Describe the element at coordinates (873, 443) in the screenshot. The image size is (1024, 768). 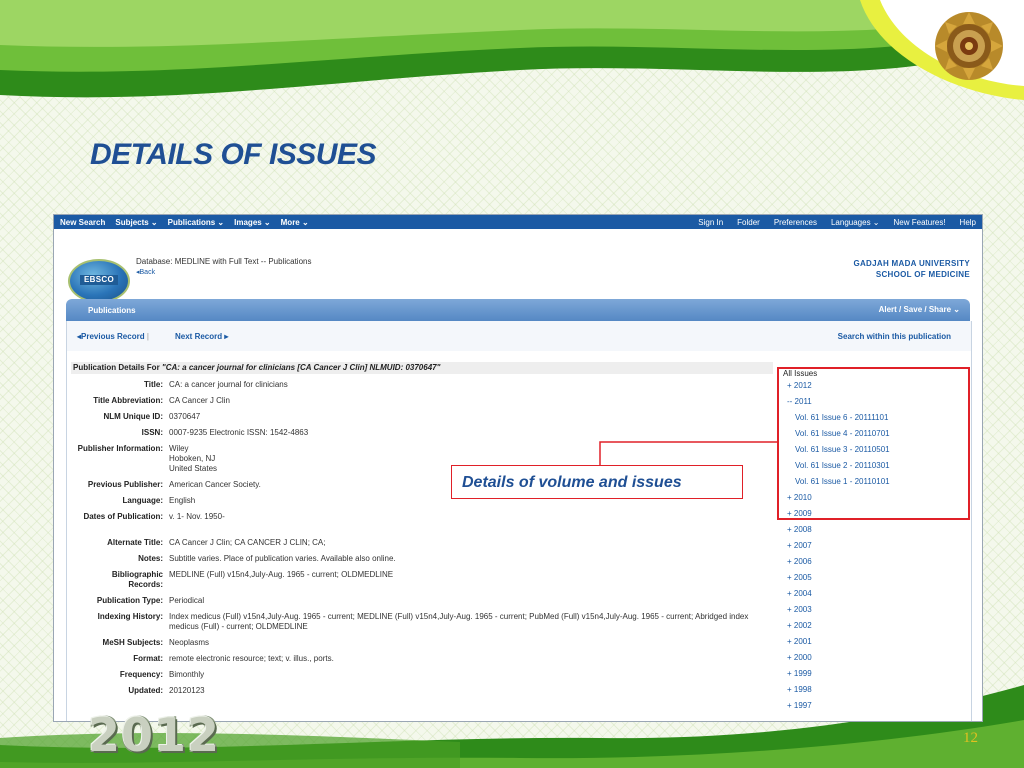
I see `issues-highlight-box` at that location.